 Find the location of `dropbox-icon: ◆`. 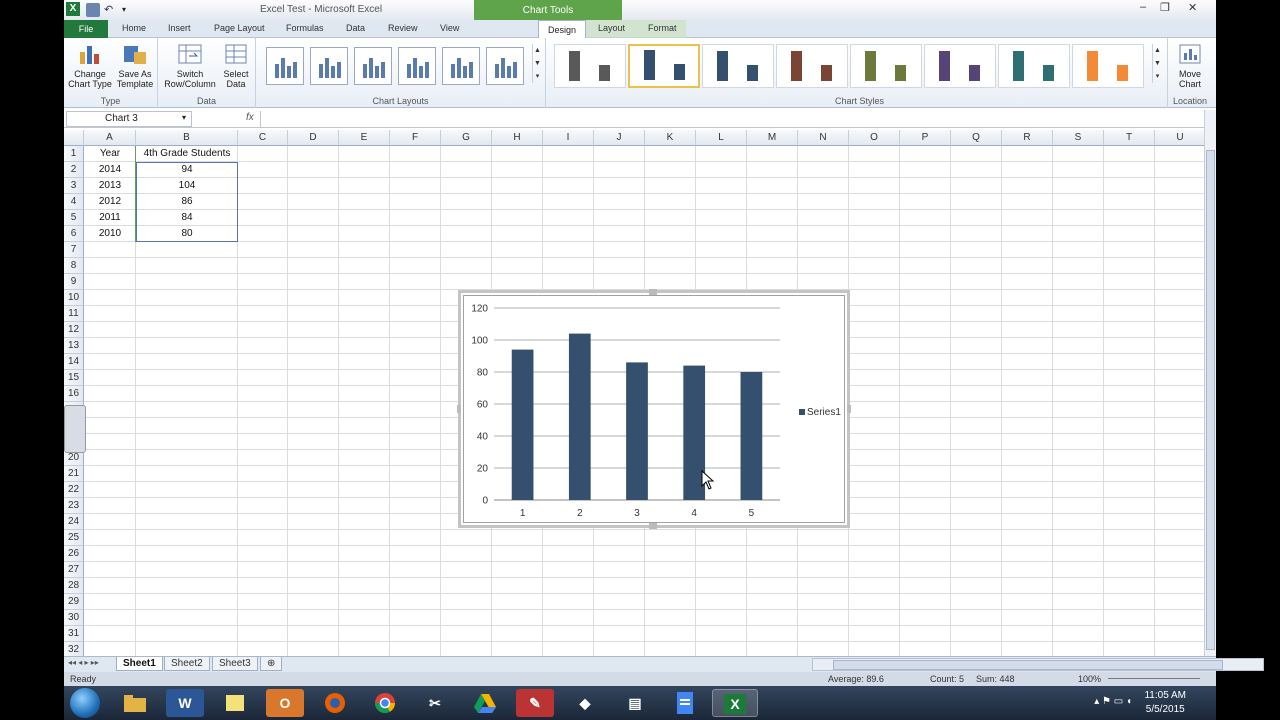

dropbox-icon: ◆ is located at coordinates (585, 703).